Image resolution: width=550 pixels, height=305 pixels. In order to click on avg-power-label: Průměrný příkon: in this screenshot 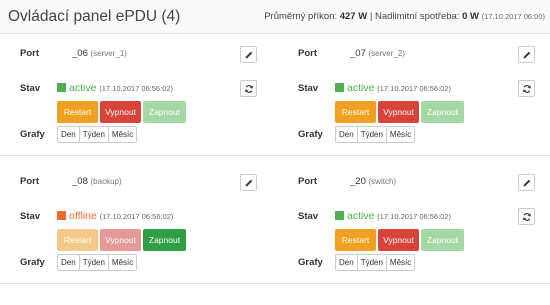, I will do `click(301, 16)`.